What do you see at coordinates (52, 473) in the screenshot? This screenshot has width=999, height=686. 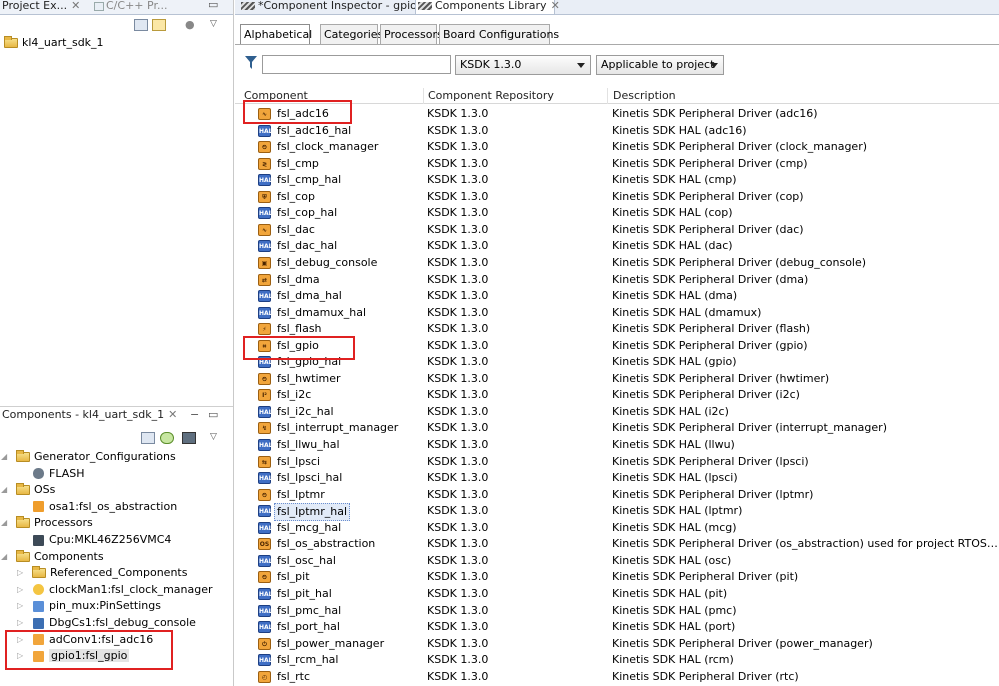 I see `tree-item: FLASH` at bounding box center [52, 473].